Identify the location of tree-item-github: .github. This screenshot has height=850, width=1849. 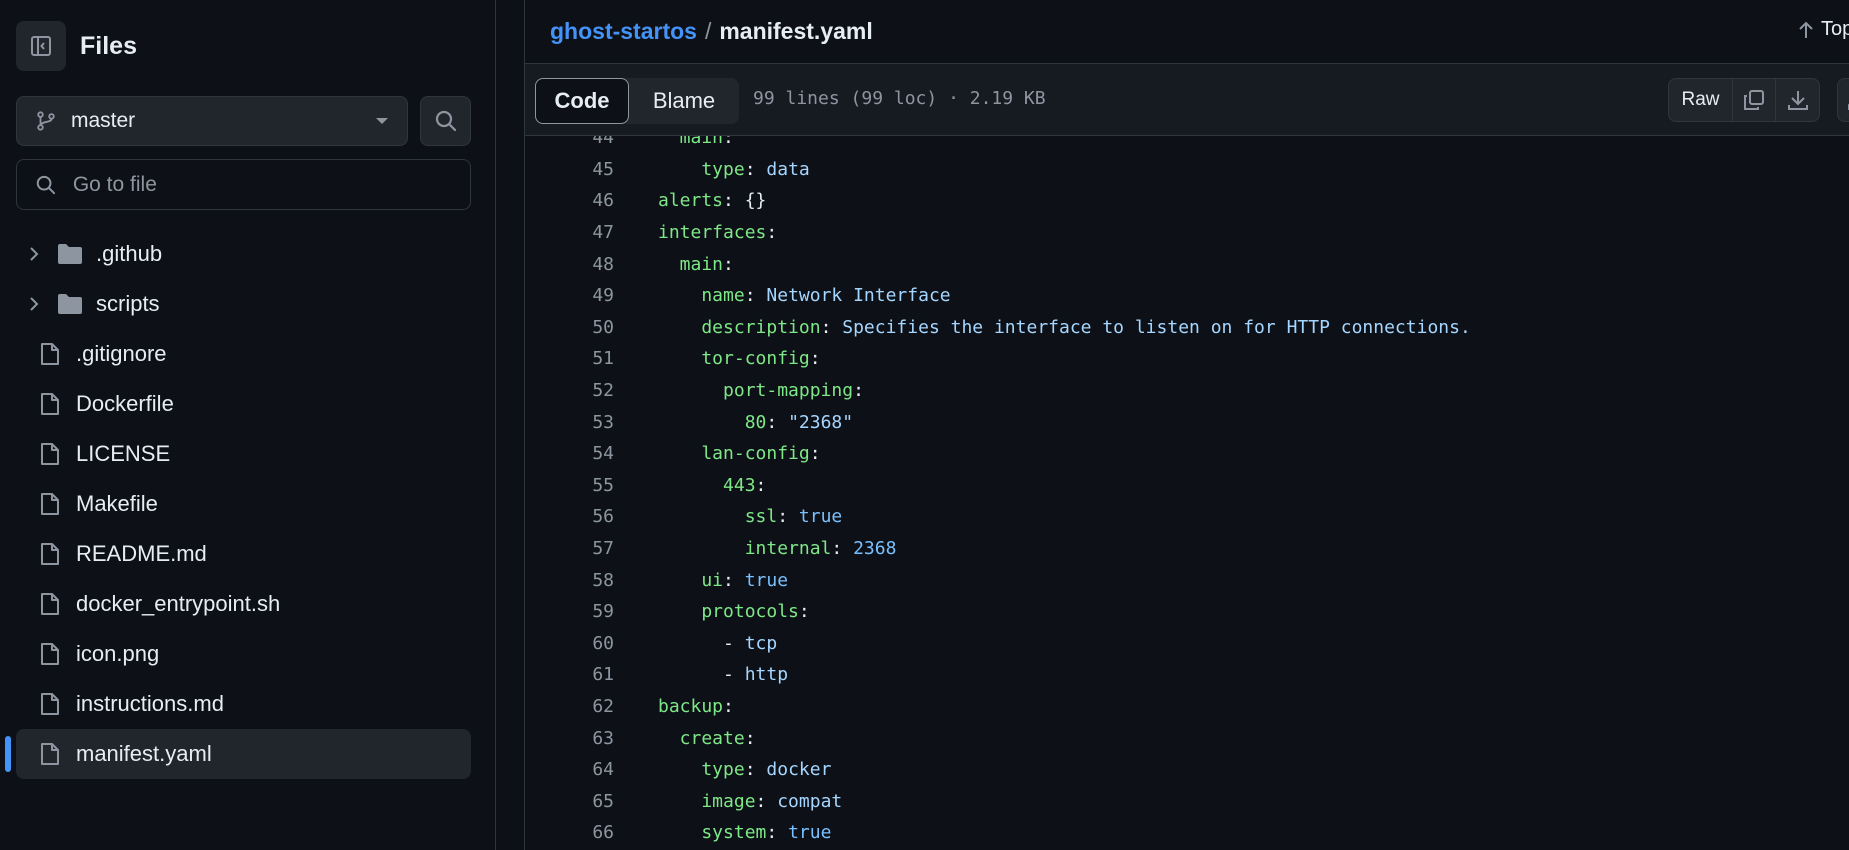
(243, 254).